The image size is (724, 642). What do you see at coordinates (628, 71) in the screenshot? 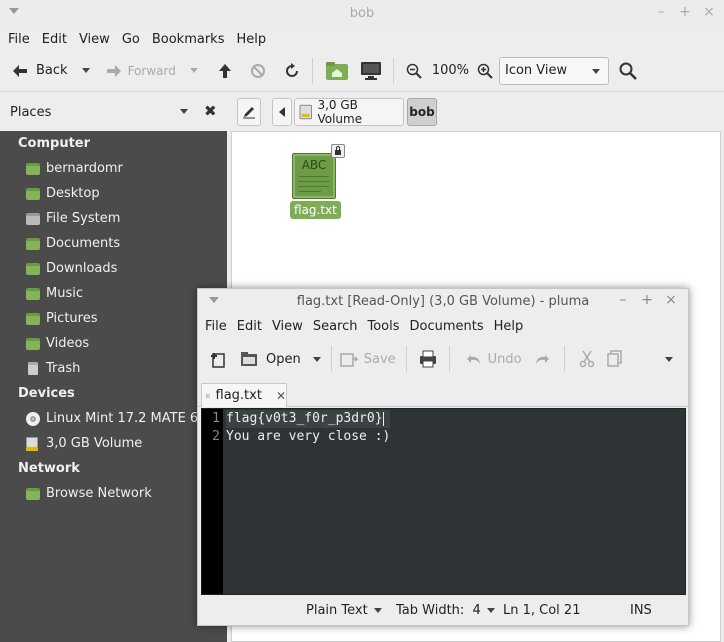
I see `search-icon` at bounding box center [628, 71].